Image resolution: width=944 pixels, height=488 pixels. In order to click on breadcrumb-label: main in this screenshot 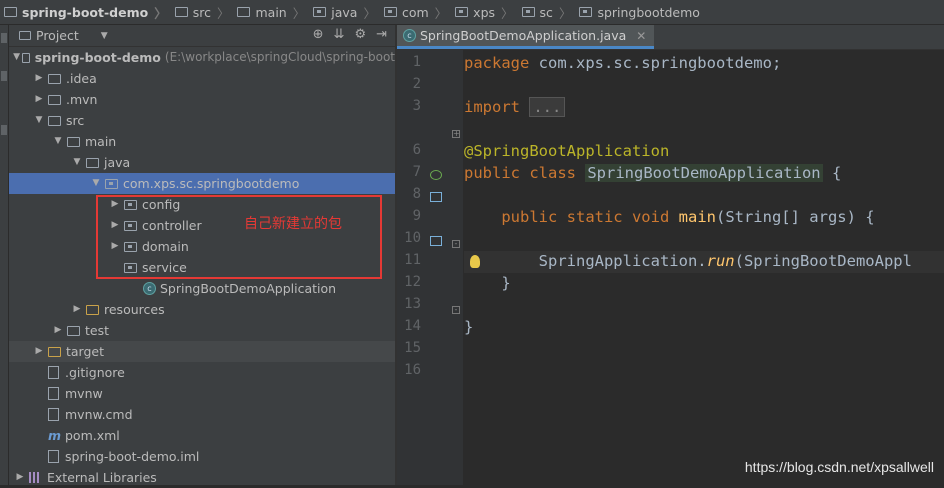, I will do `click(271, 12)`.